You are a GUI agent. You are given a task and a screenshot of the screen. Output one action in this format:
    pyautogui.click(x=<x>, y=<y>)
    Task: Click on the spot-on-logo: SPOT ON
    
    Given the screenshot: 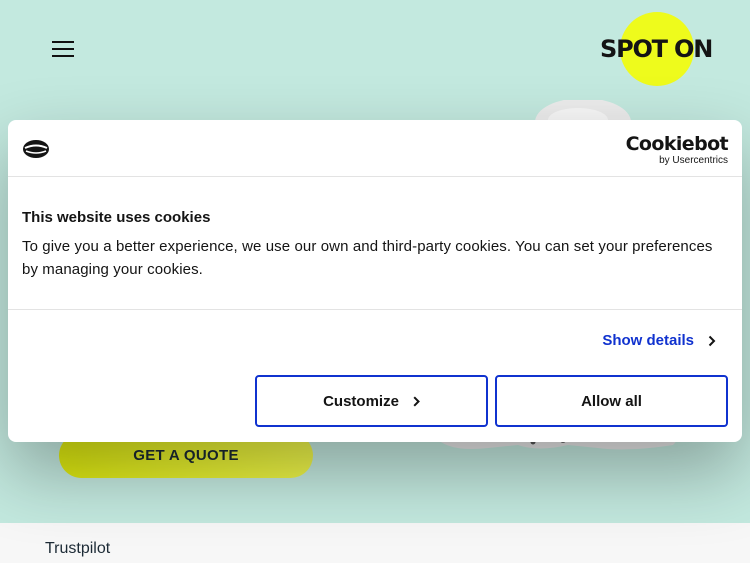 What is the action you would take?
    pyautogui.click(x=659, y=50)
    